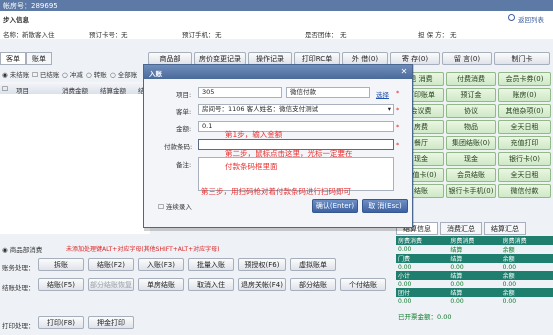  I want to click on print-f8-button: 打印(F8), so click(61, 322).